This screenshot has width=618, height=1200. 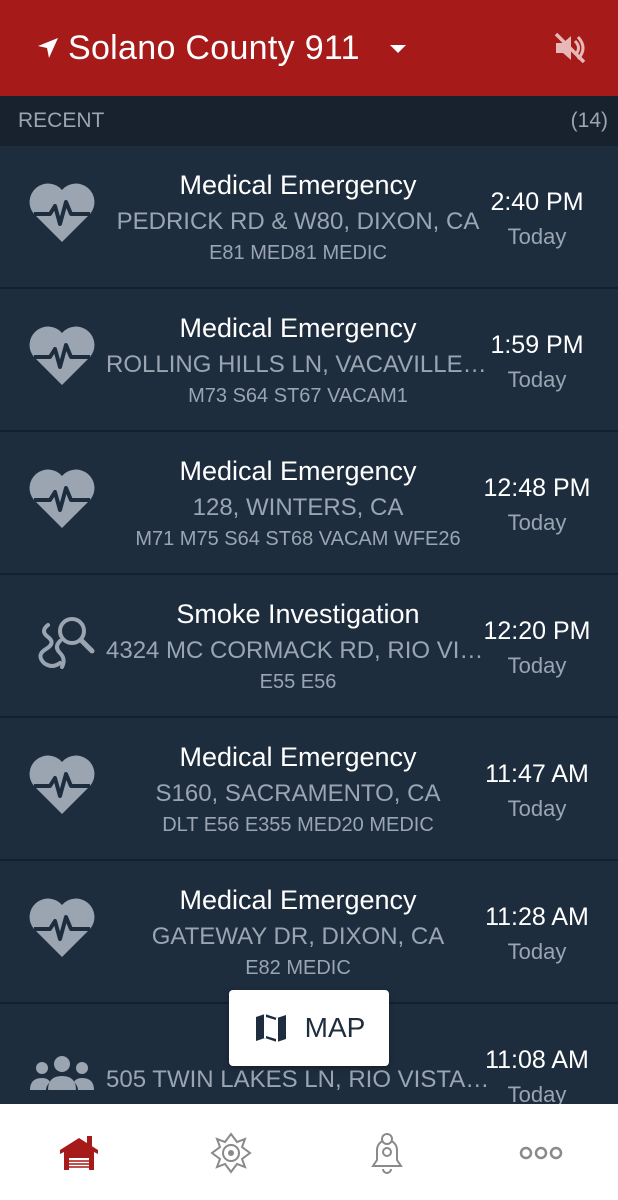 I want to click on maltese-cross-icon, so click(x=231, y=1153).